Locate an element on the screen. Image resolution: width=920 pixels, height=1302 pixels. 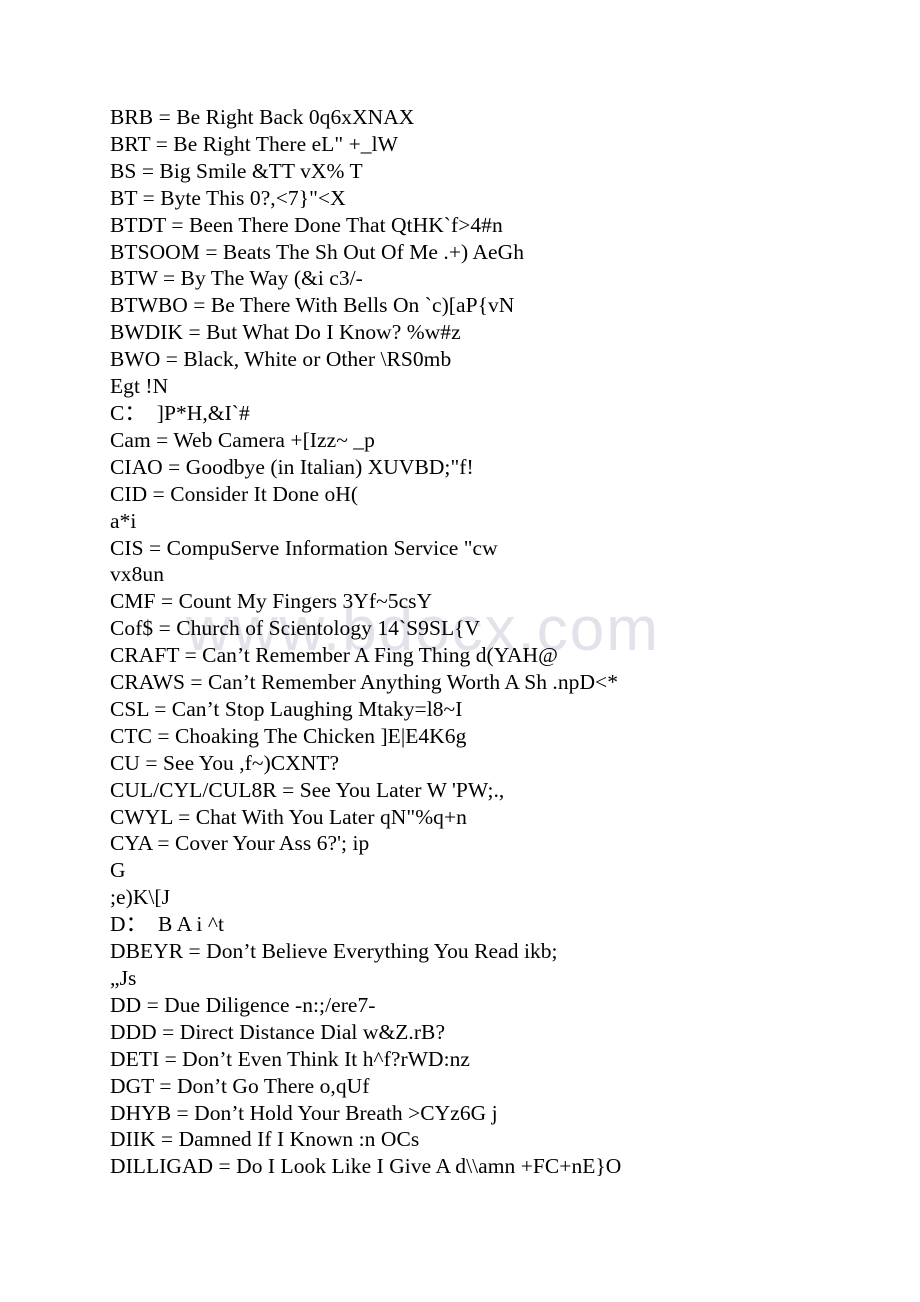
document-line: G is located at coordinates (118, 870).